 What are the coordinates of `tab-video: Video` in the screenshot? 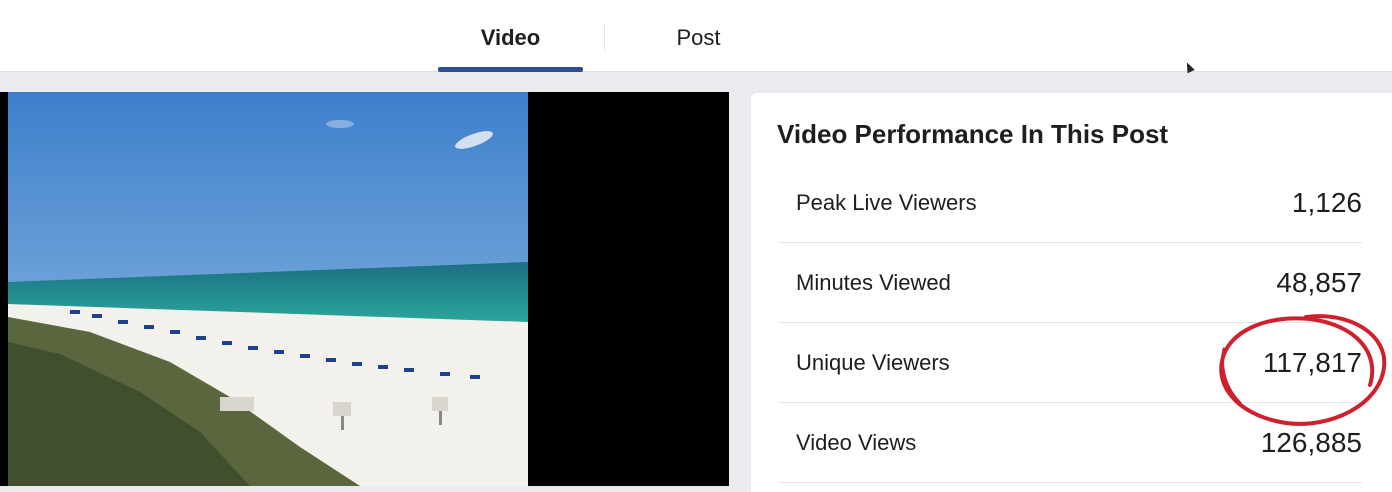 It's located at (510, 35).